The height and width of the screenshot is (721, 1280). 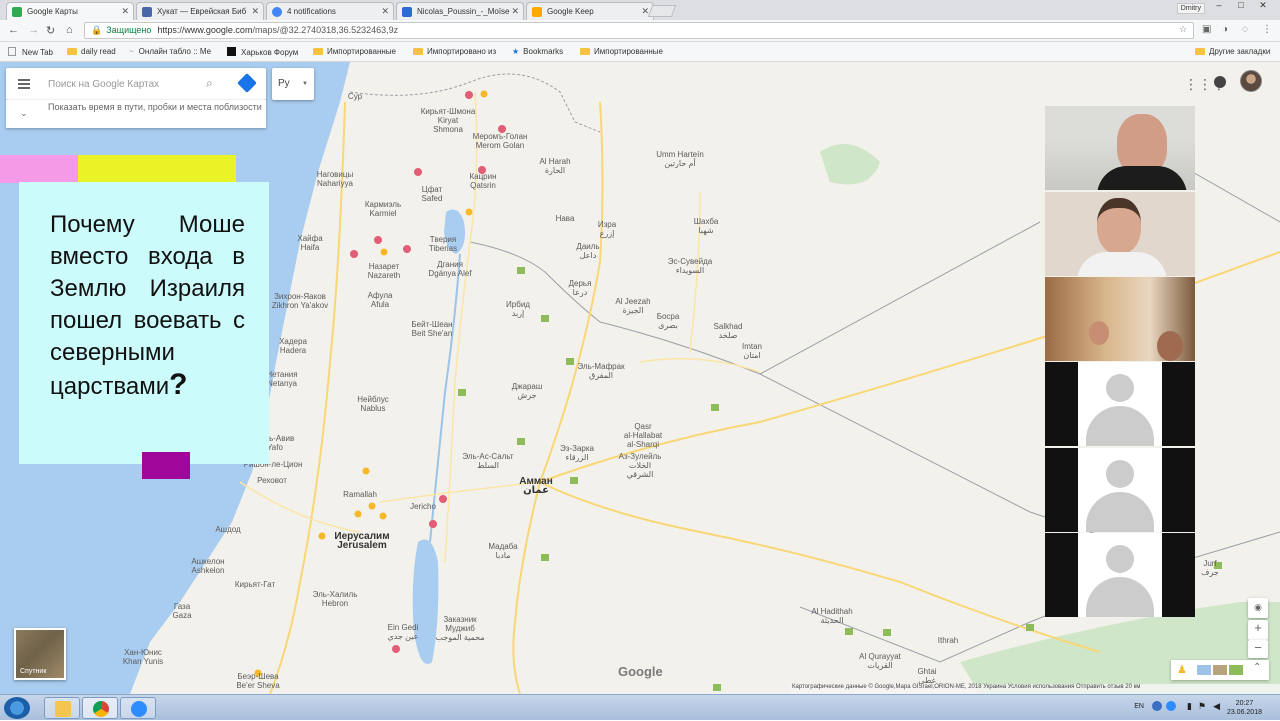 What do you see at coordinates (1225, 29) in the screenshot?
I see `extension-icon: ◑` at bounding box center [1225, 29].